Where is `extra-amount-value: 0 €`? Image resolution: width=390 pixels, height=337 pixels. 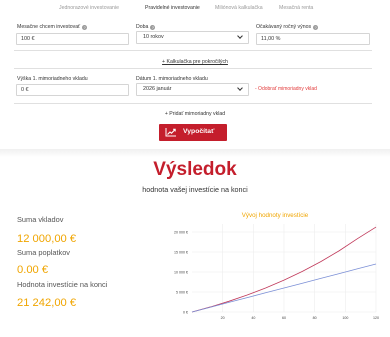
extra-amount-value: 0 € is located at coordinates (25, 90).